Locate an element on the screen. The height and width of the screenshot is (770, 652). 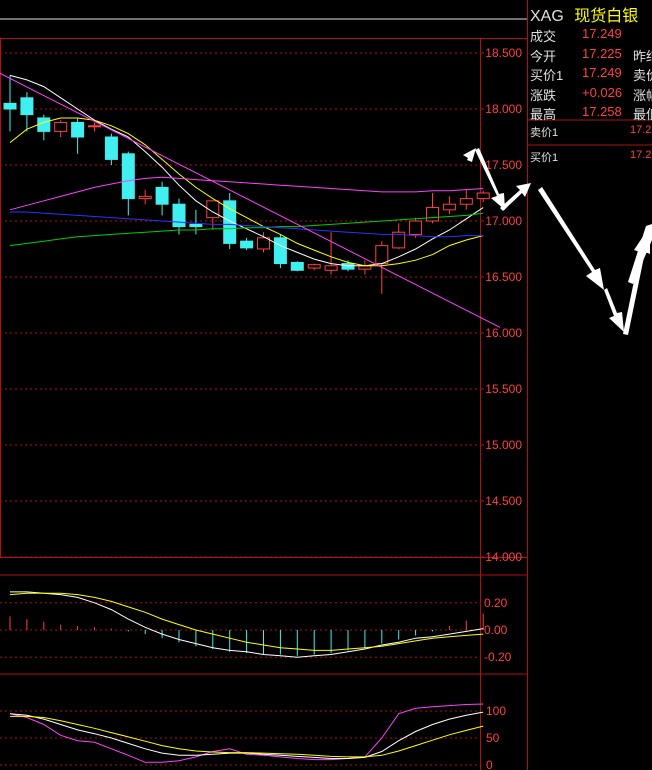
quote-row: 涨跌 +0.026 涨幅 is located at coordinates (591, 94).